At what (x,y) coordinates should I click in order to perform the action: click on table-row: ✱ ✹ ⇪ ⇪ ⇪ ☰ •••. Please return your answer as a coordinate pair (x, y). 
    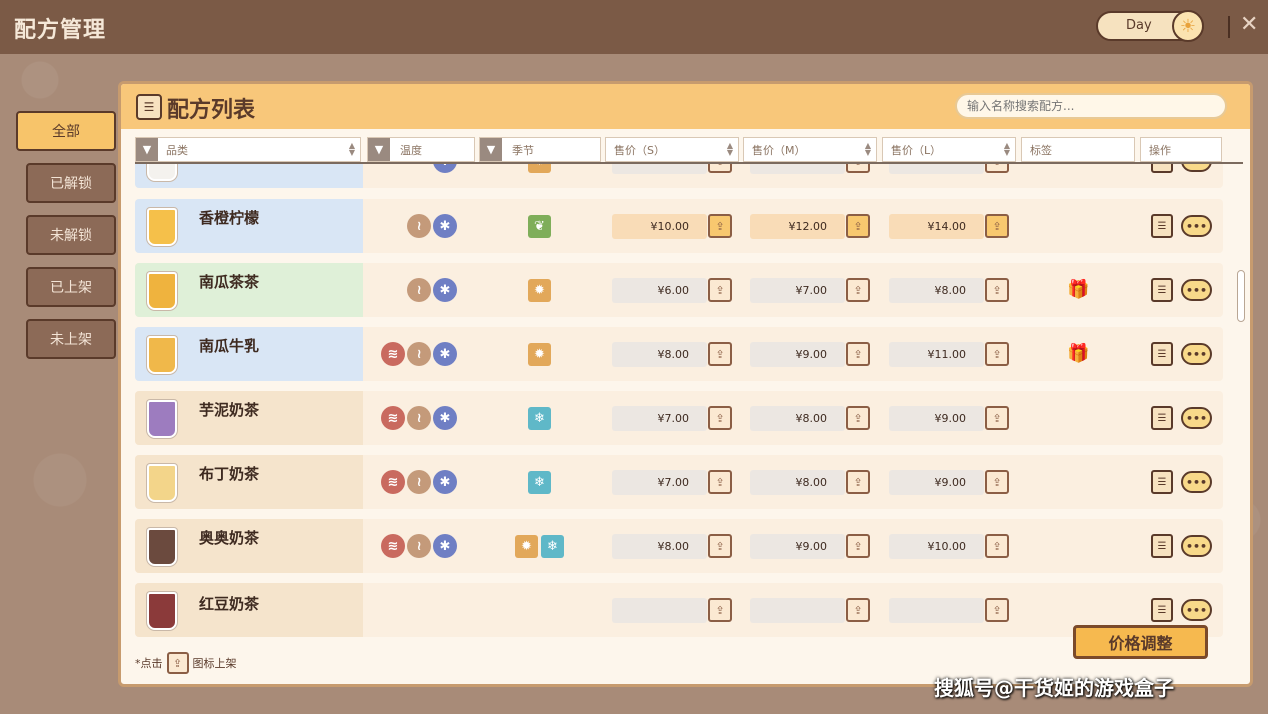
    Looking at the image, I should click on (679, 176).